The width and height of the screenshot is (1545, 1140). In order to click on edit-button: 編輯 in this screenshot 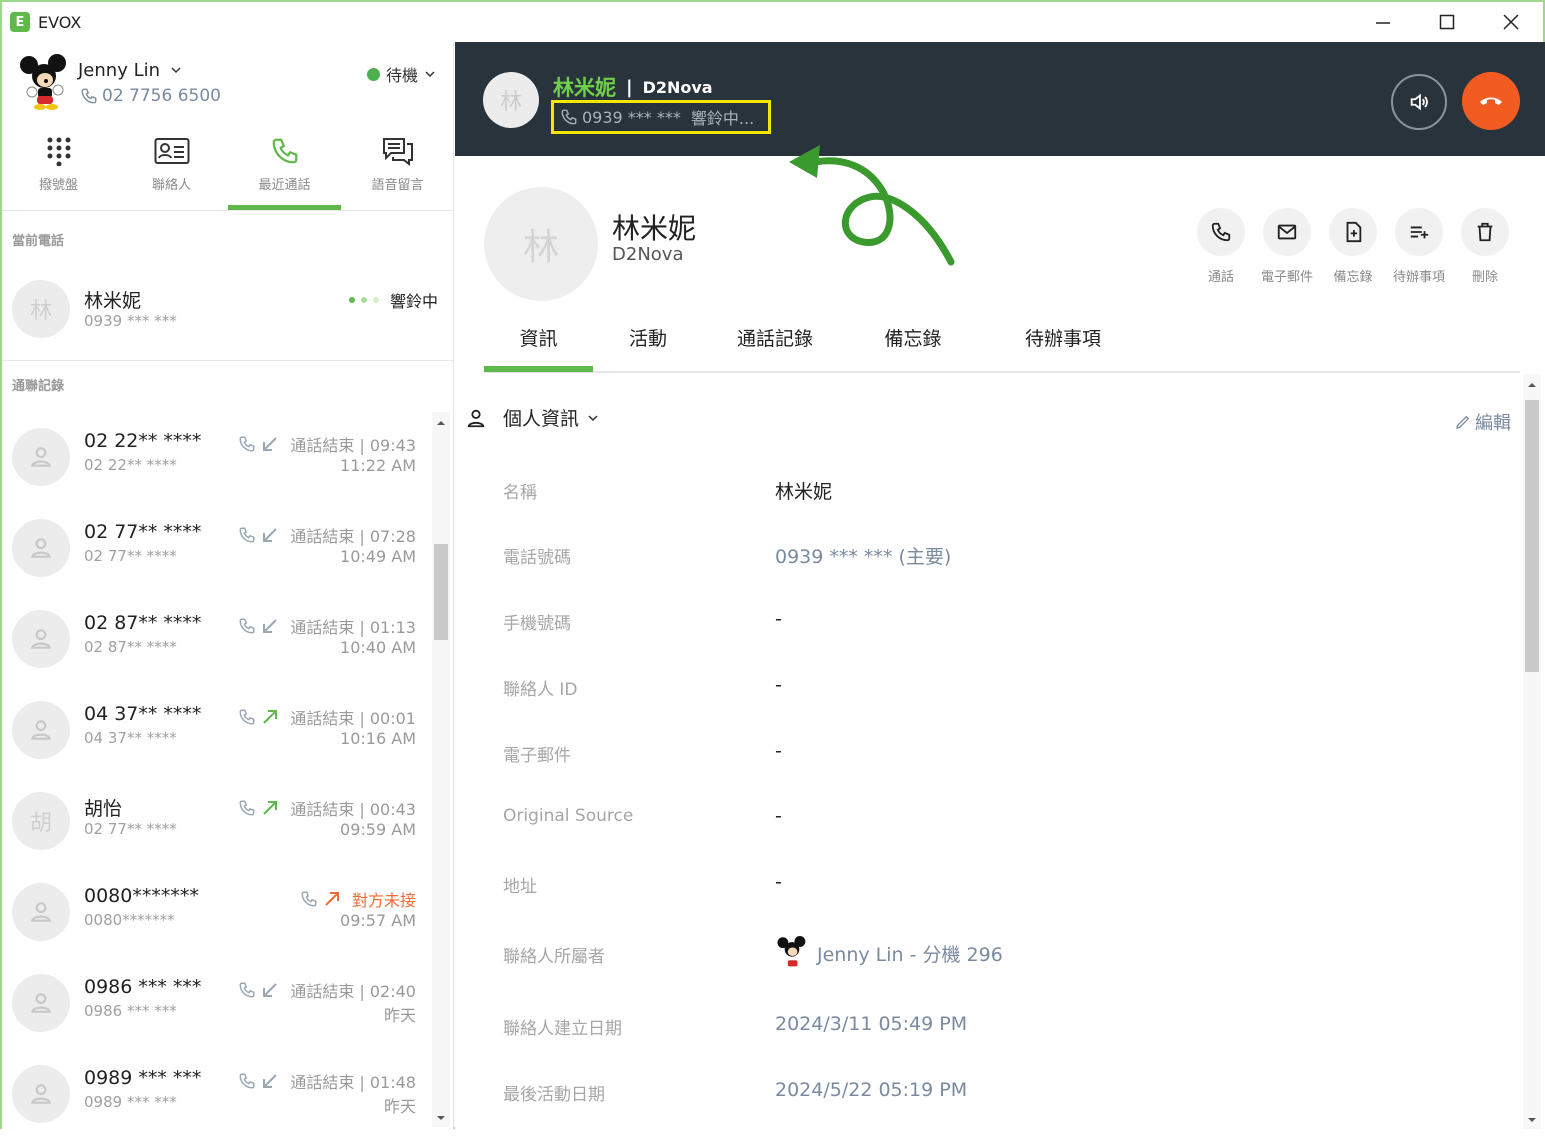, I will do `click(1483, 422)`.